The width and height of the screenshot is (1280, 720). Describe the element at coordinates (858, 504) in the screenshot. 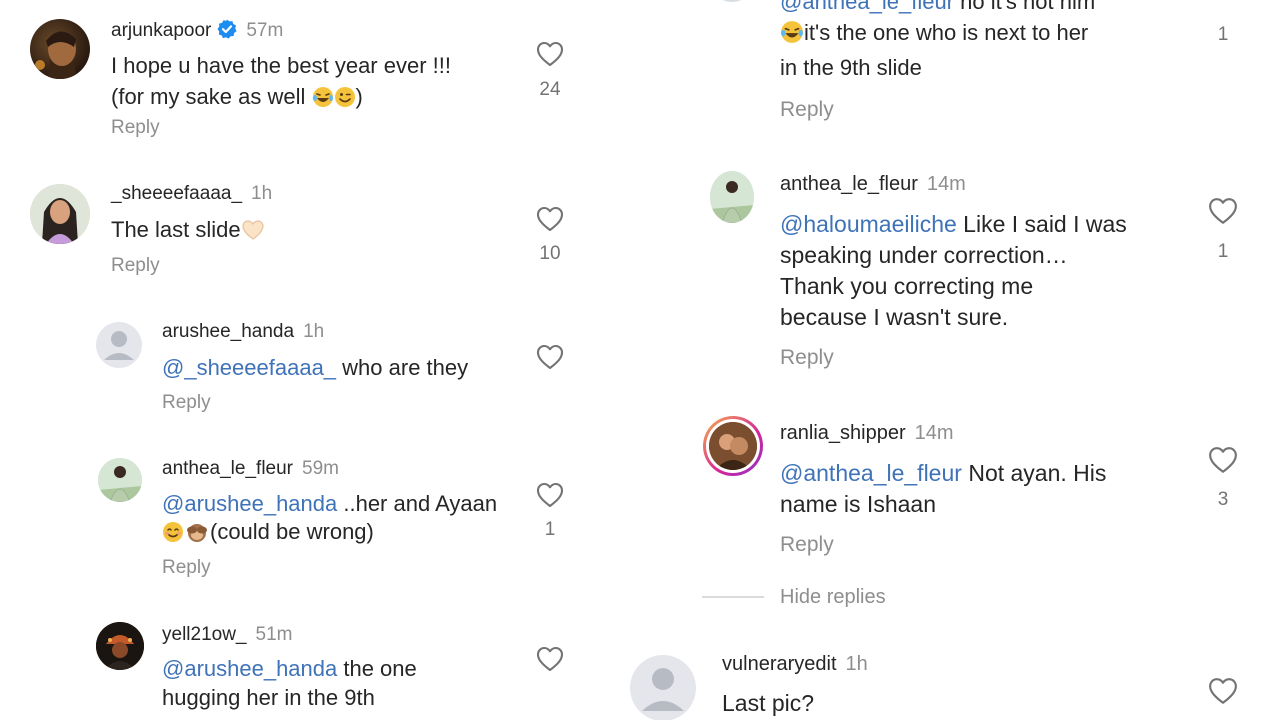

I see `comment-line: name is Ishaan` at that location.